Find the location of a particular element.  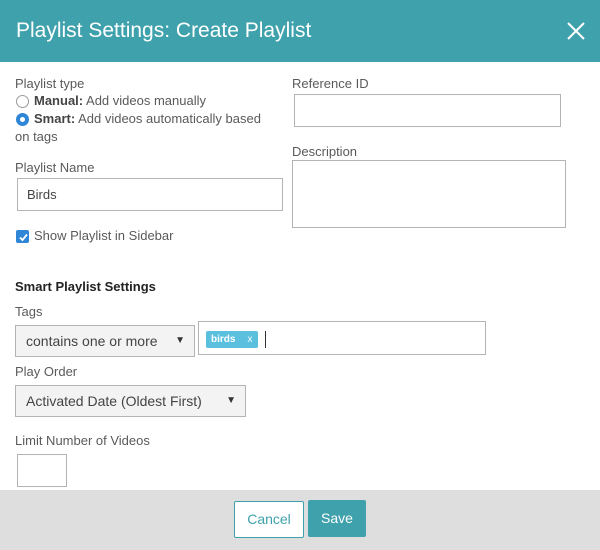

manual-option-text: Manual: Add videos manually is located at coordinates (120, 101).